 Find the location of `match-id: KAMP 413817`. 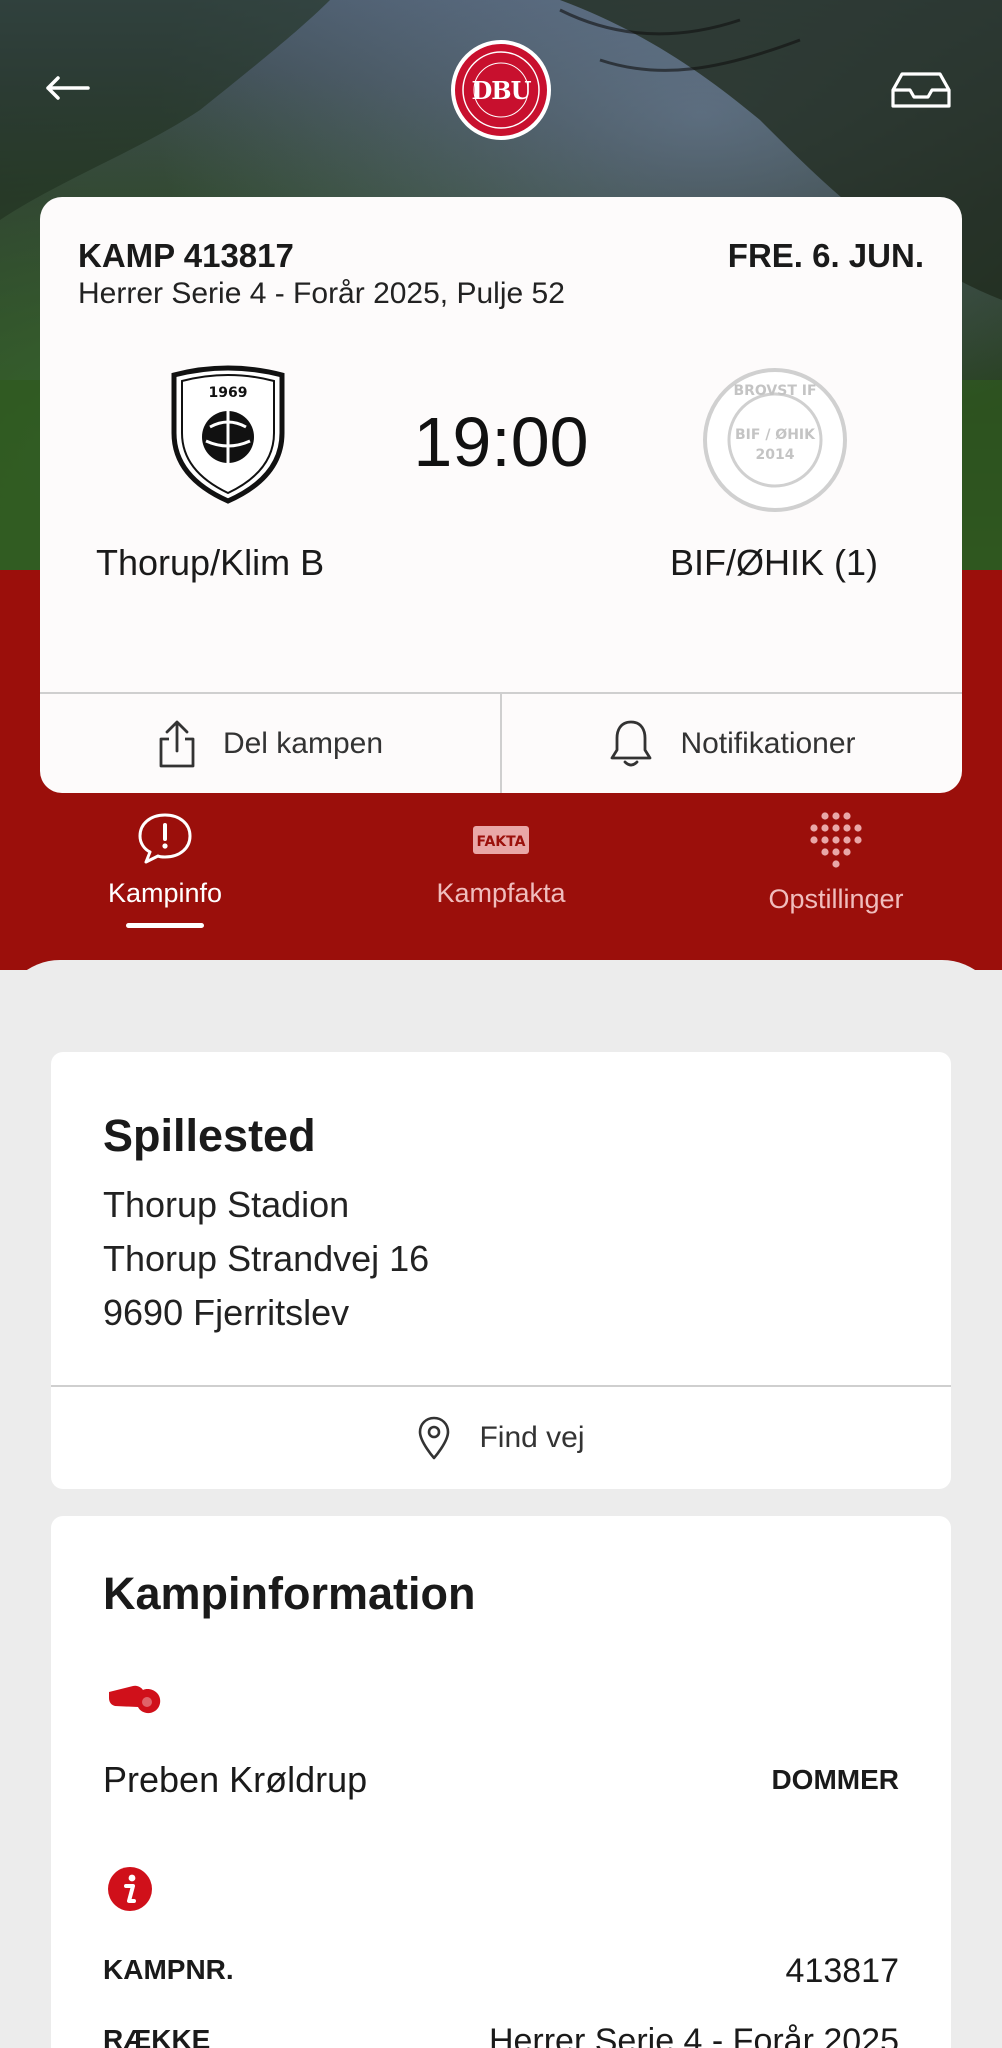

match-id: KAMP 413817 is located at coordinates (186, 255).